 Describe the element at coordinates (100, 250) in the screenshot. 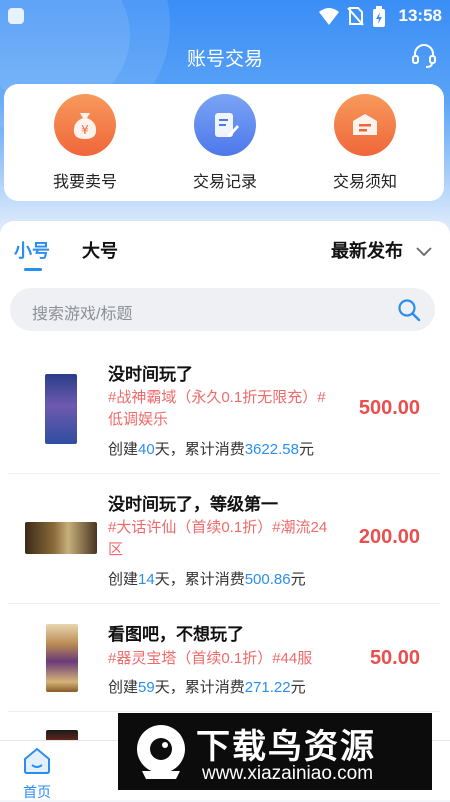

I see `tab-large-account: 大号` at that location.